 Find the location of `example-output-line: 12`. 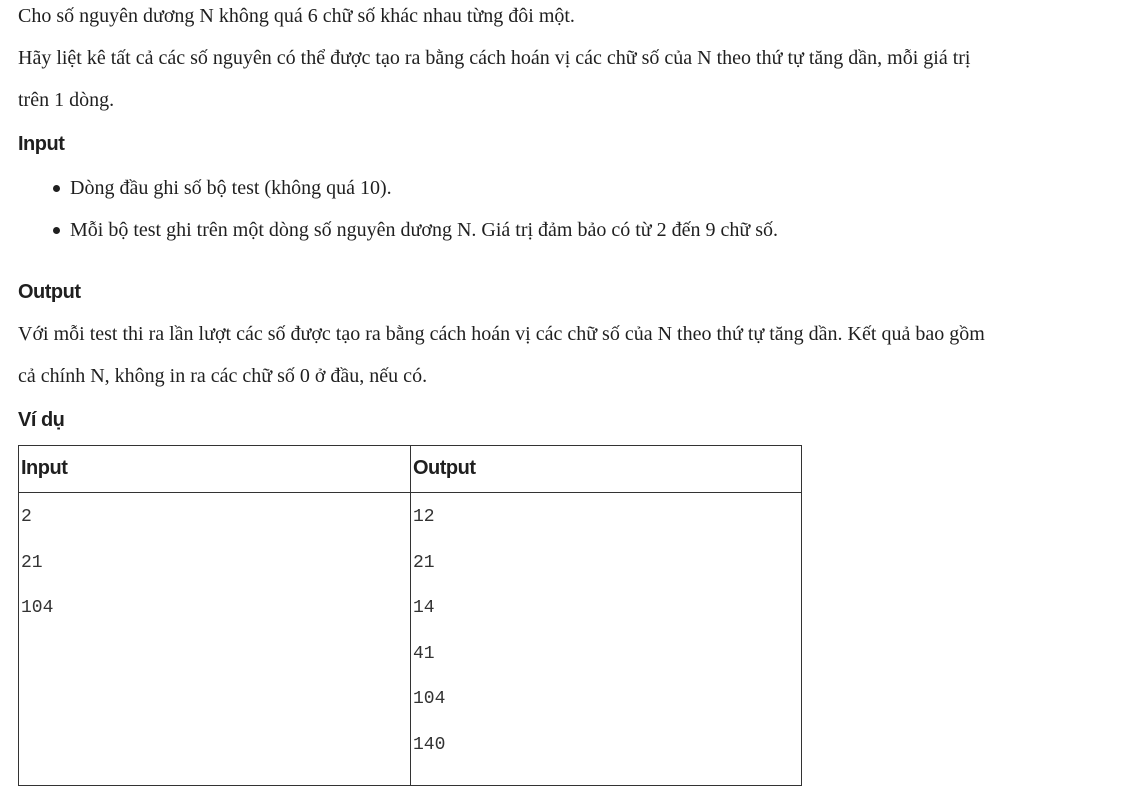

example-output-line: 12 is located at coordinates (424, 517).